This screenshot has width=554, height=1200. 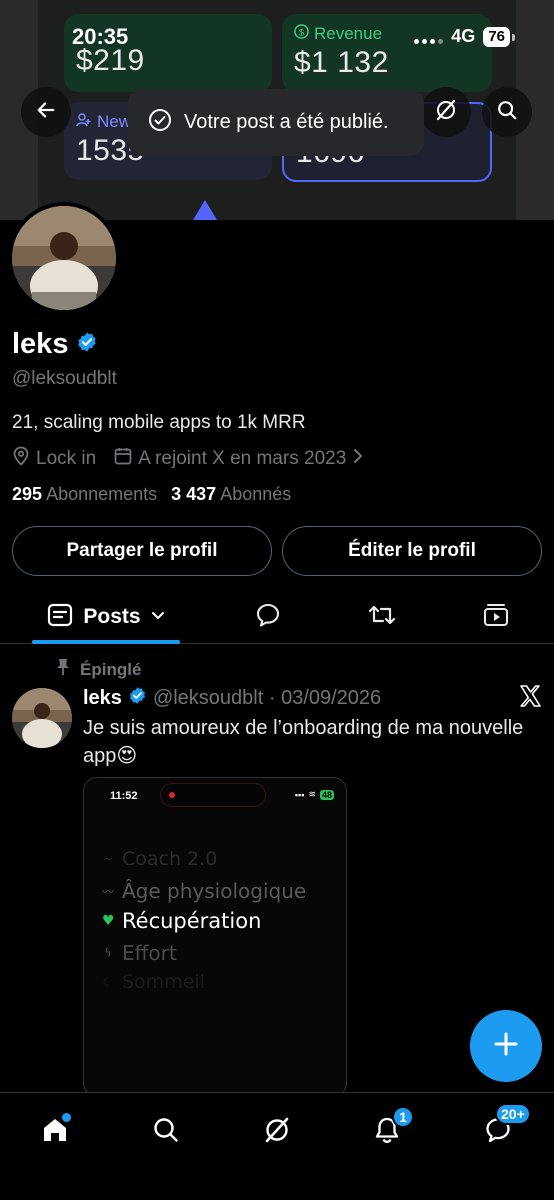 What do you see at coordinates (139, 953) in the screenshot?
I see `media-menu-item: ϟ Effort` at bounding box center [139, 953].